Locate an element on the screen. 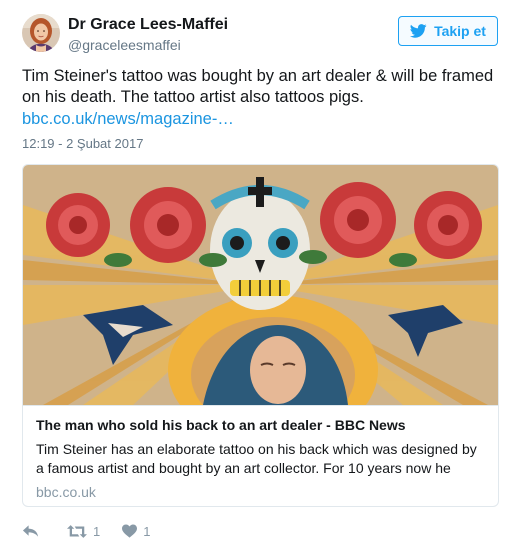 The height and width of the screenshot is (556, 518). twitter-bird-icon is located at coordinates (418, 31).